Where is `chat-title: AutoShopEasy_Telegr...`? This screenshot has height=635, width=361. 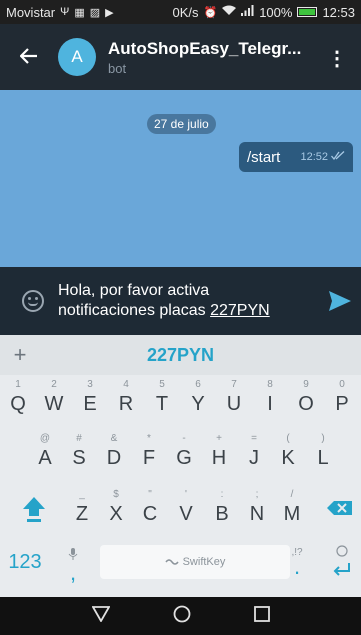
chat-title: AutoShopEasy_Telegr... is located at coordinates (204, 49).